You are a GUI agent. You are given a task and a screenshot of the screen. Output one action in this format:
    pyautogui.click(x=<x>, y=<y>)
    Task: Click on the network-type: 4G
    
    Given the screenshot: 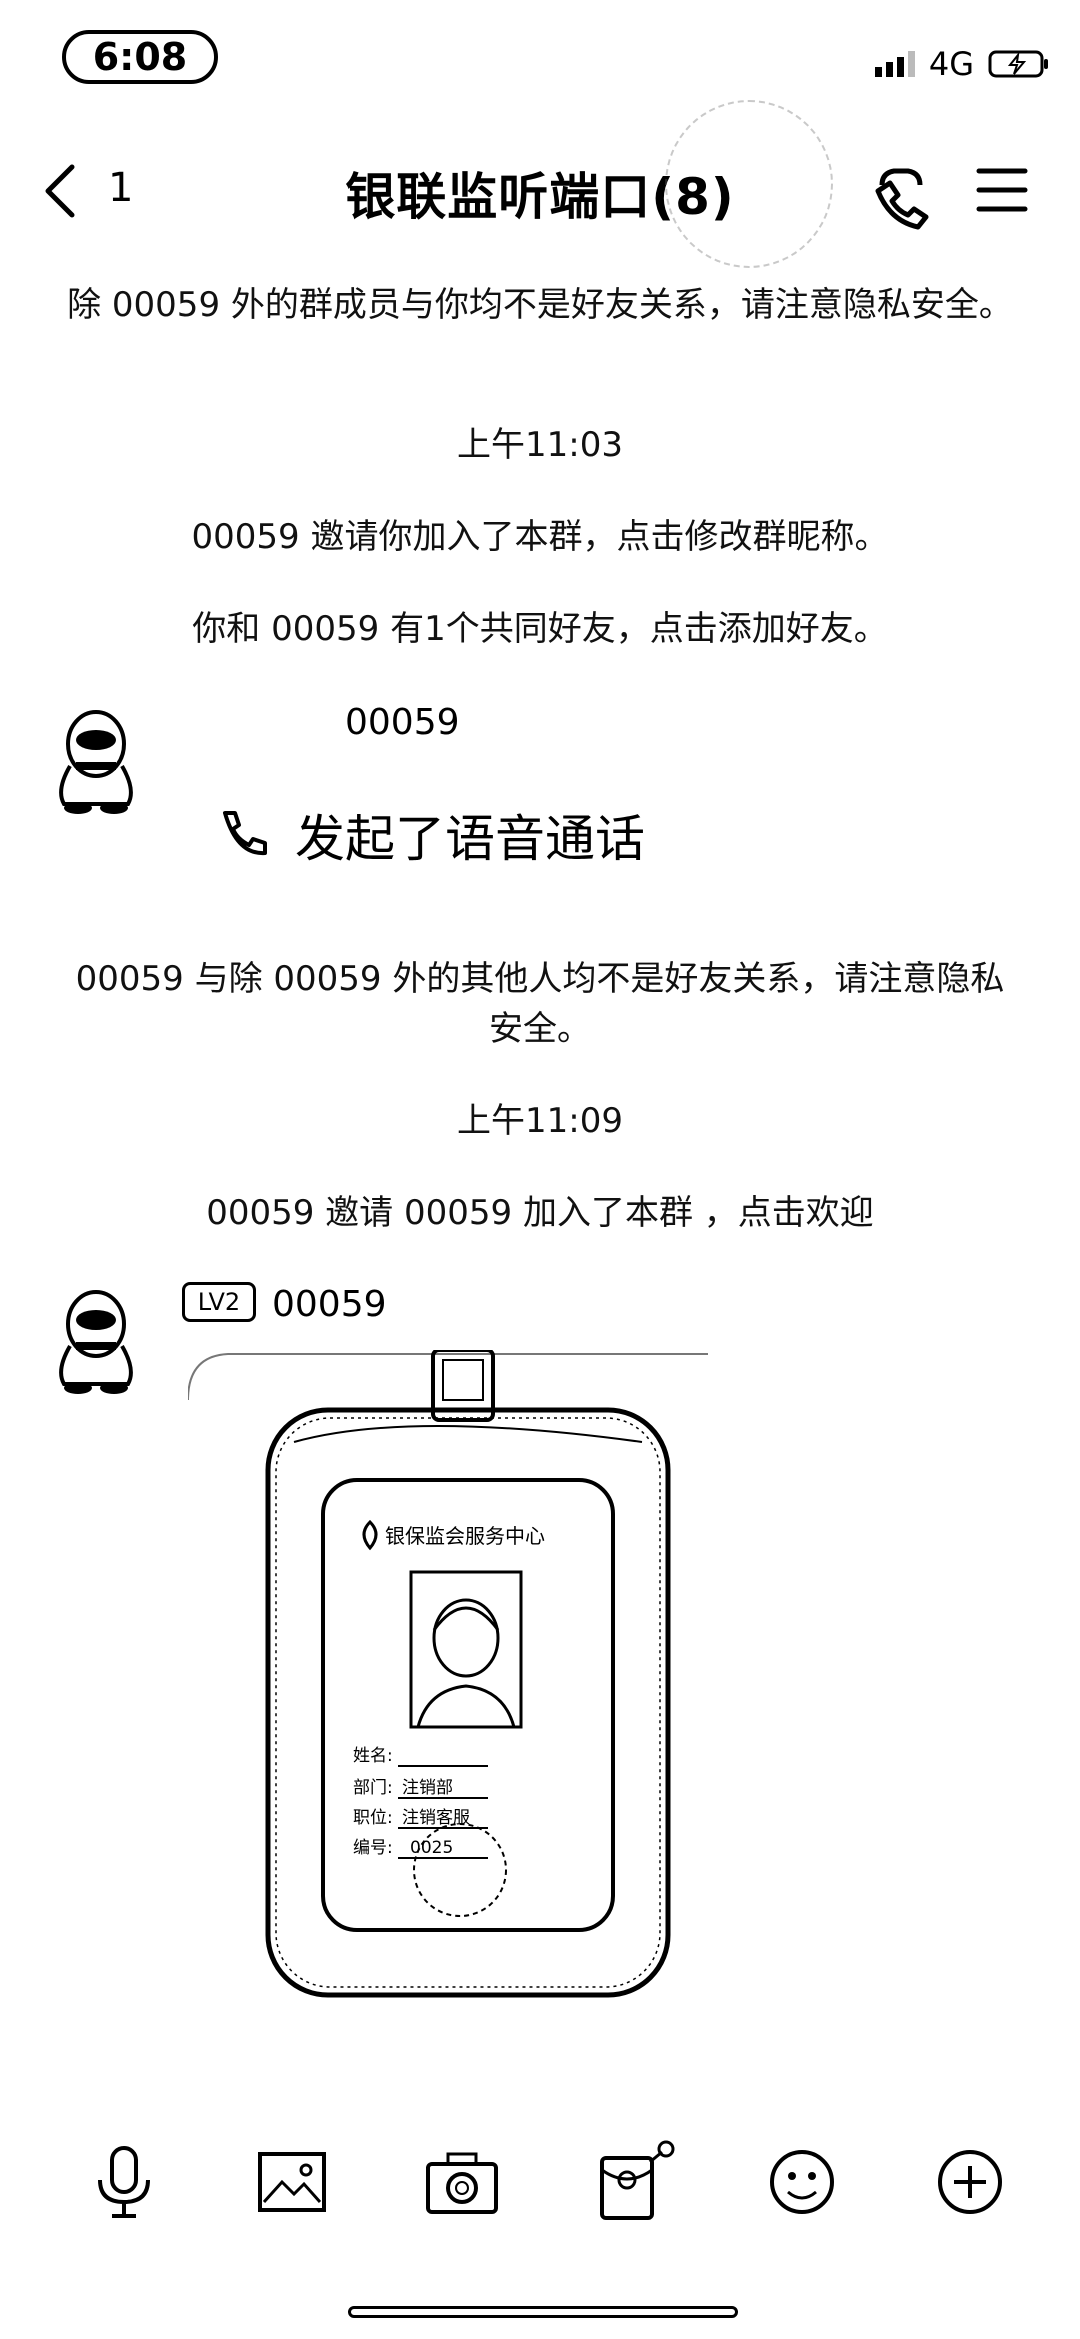 What is the action you would take?
    pyautogui.click(x=951, y=64)
    